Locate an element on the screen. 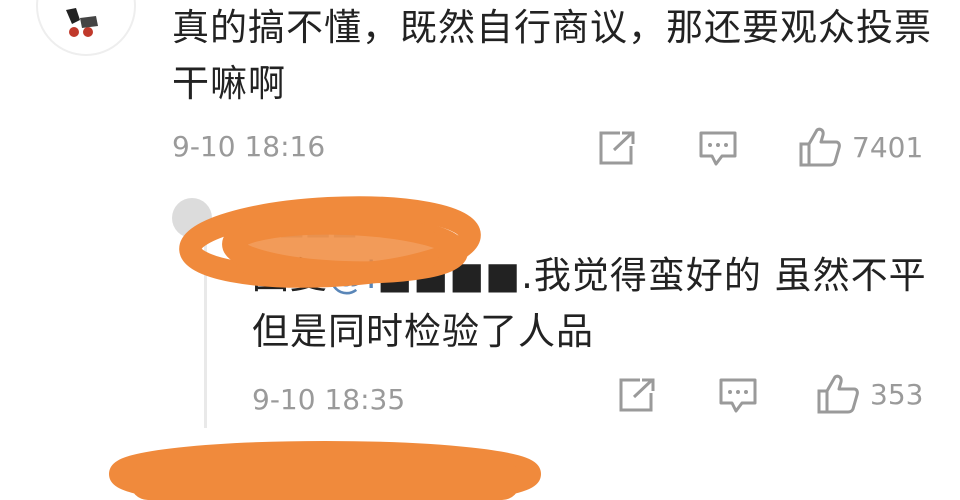 This screenshot has height=500, width=960. comment-button is located at coordinates (718, 149).